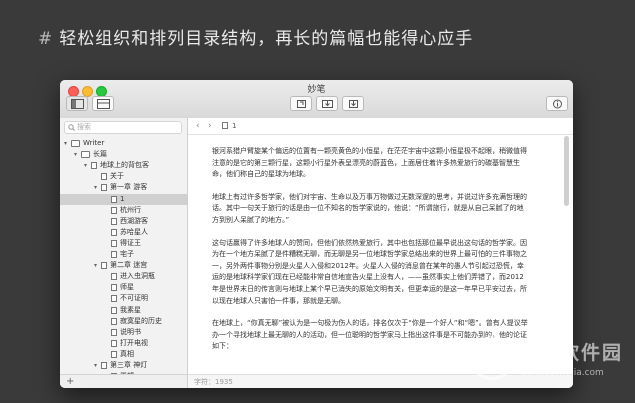 Image resolution: width=635 pixels, height=403 pixels. I want to click on expand-icon, so click(301, 104).